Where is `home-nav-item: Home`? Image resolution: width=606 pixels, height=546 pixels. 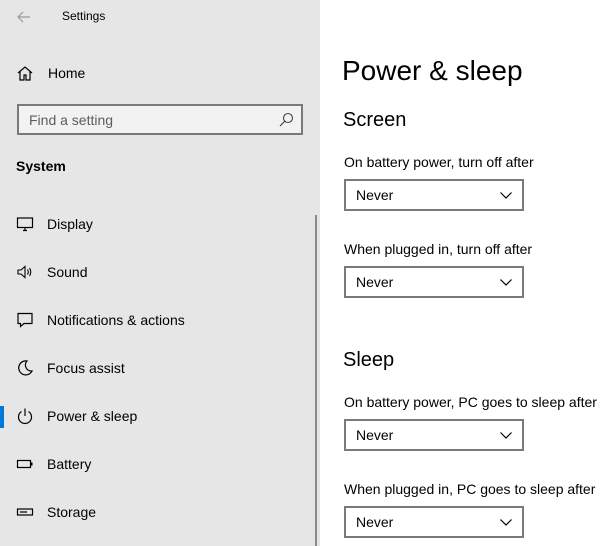
home-nav-item: Home is located at coordinates (160, 73).